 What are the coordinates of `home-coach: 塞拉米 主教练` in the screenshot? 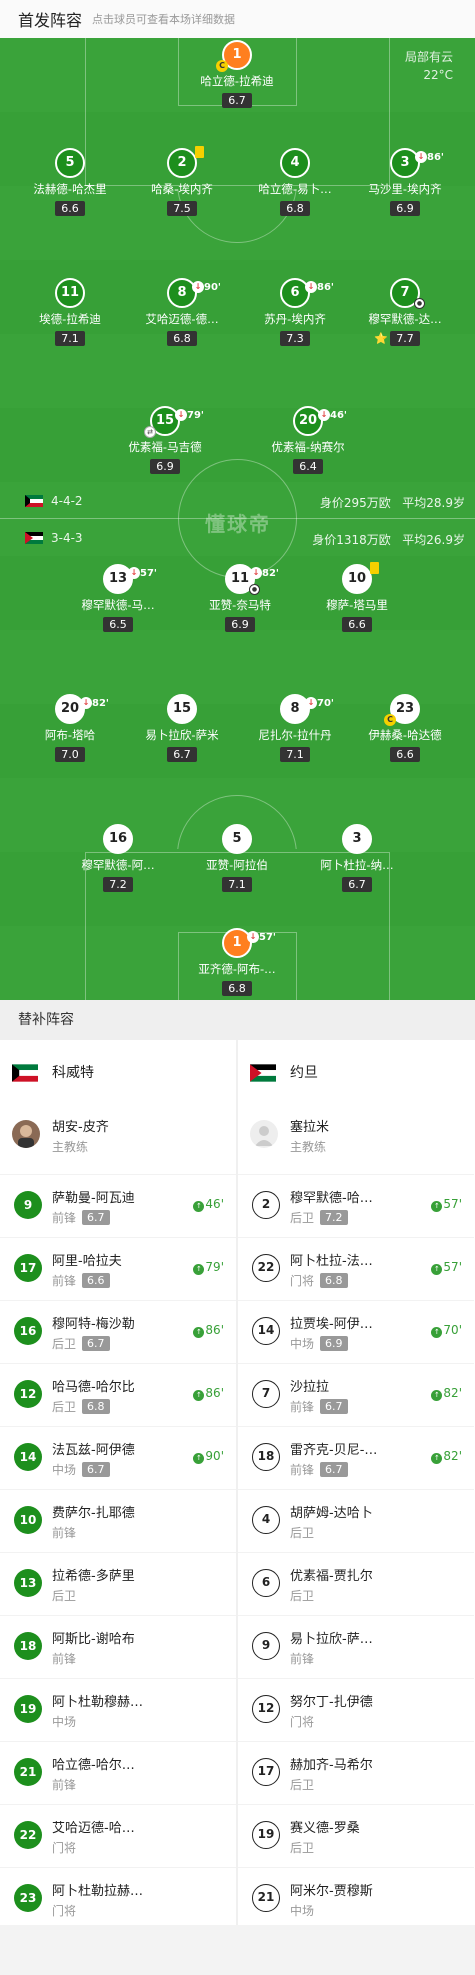 It's located at (356, 1139).